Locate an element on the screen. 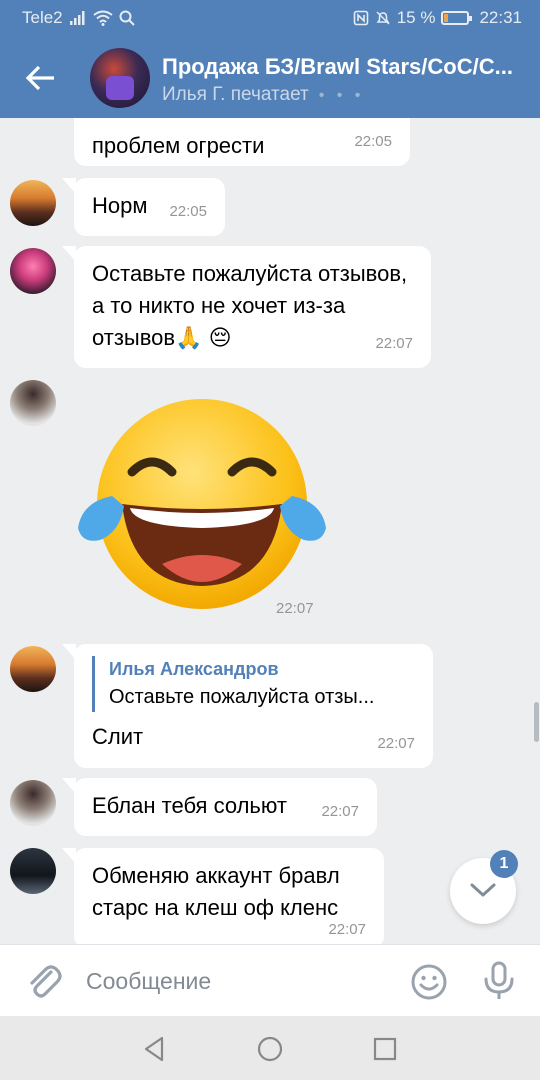 Image resolution: width=540 pixels, height=1080 pixels. search-icon is located at coordinates (127, 18).